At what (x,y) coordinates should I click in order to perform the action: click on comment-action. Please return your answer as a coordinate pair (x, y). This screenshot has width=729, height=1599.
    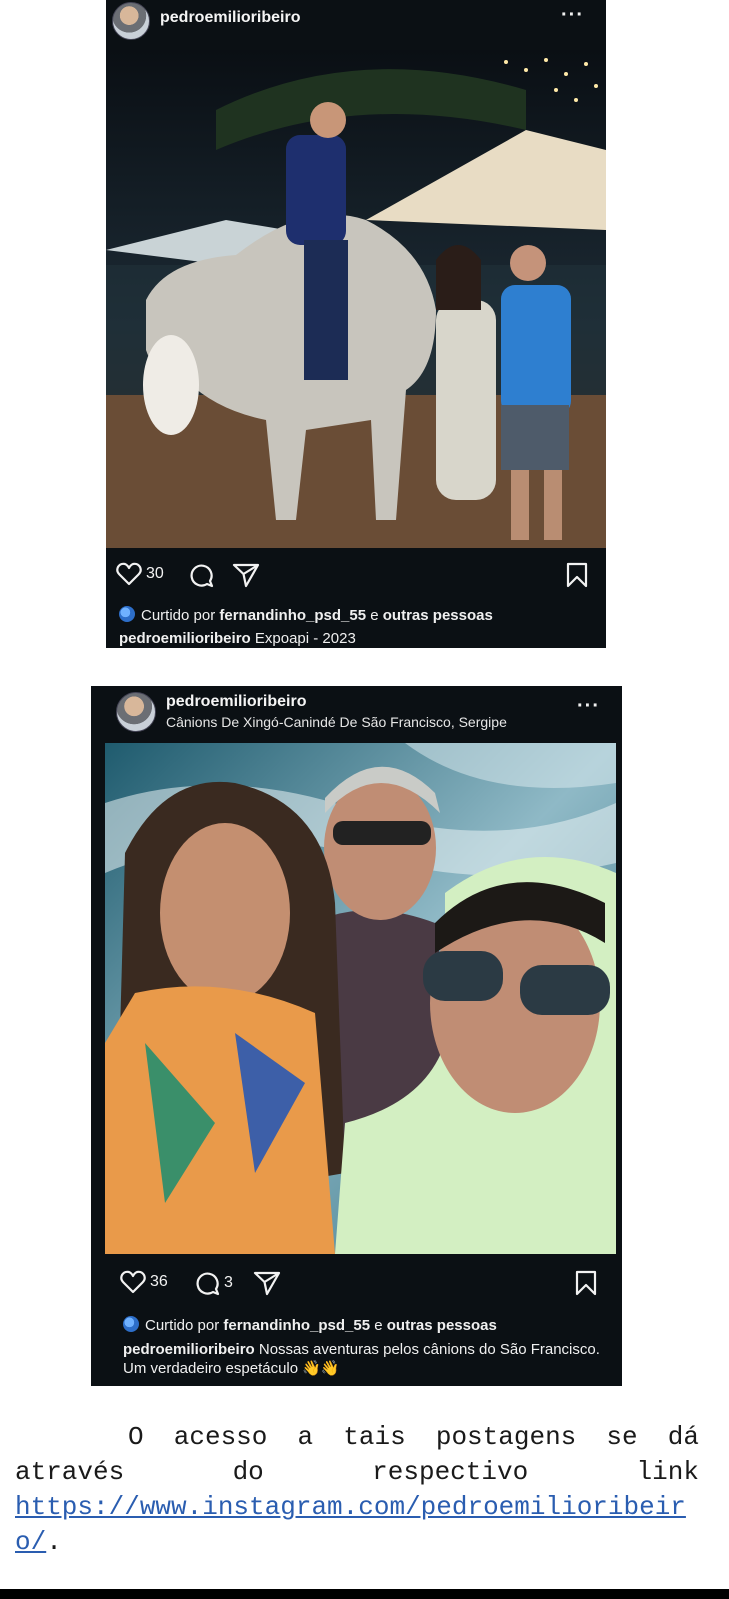
    Looking at the image, I should click on (201, 575).